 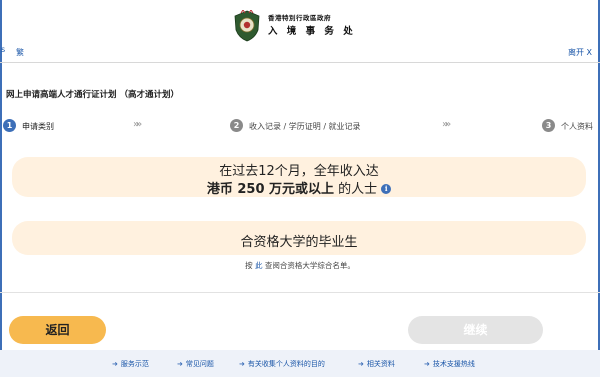 What do you see at coordinates (453, 364) in the screenshot?
I see `footer-link-label: 技术支援热线` at bounding box center [453, 364].